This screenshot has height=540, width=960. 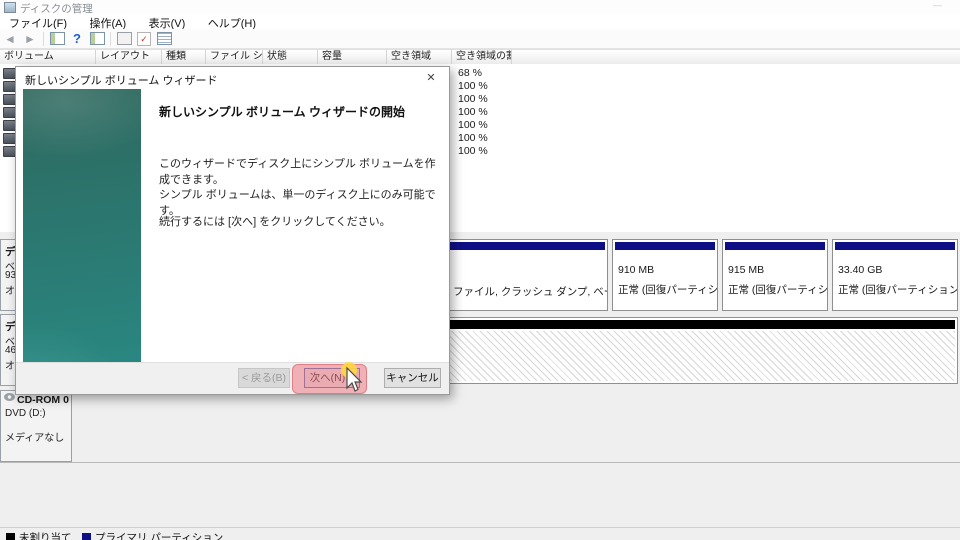 What do you see at coordinates (45, 536) in the screenshot?
I see `unallocated-legend-label: 未割り当て` at bounding box center [45, 536].